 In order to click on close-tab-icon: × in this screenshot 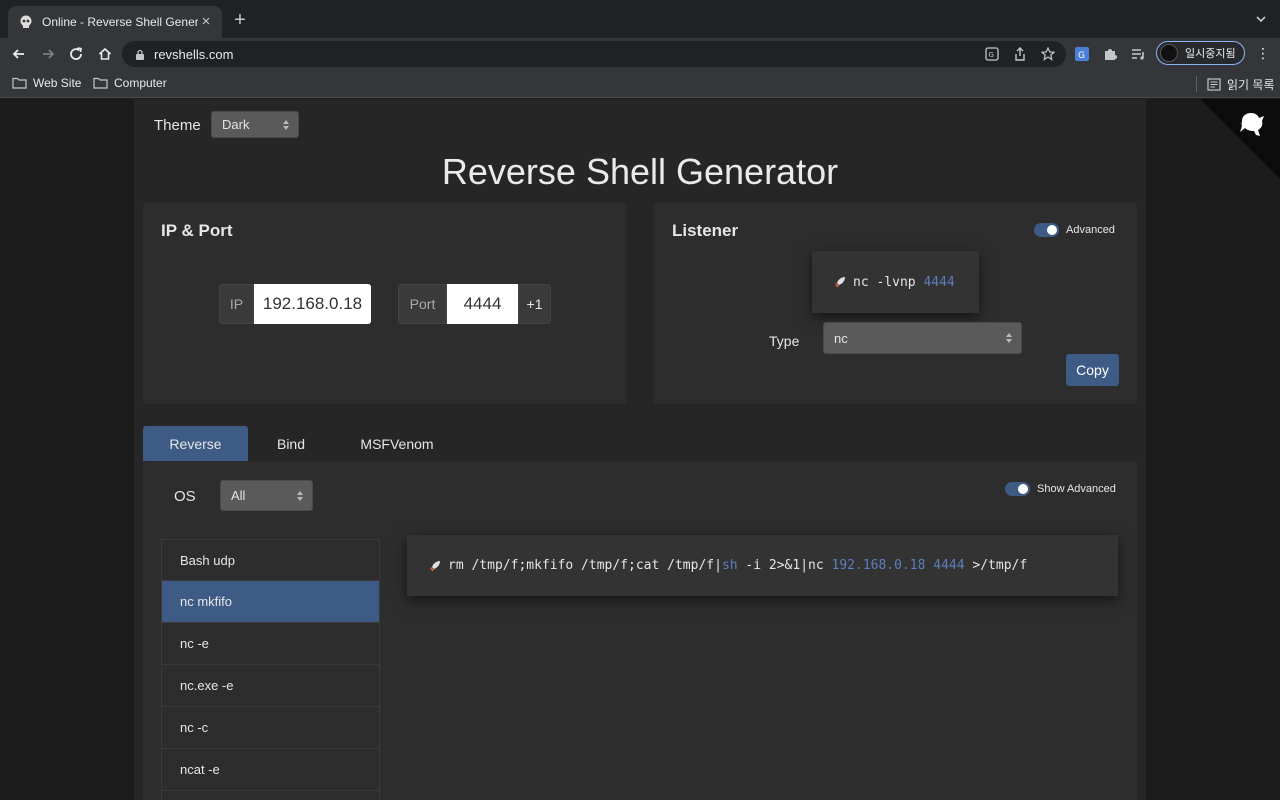, I will do `click(206, 22)`.